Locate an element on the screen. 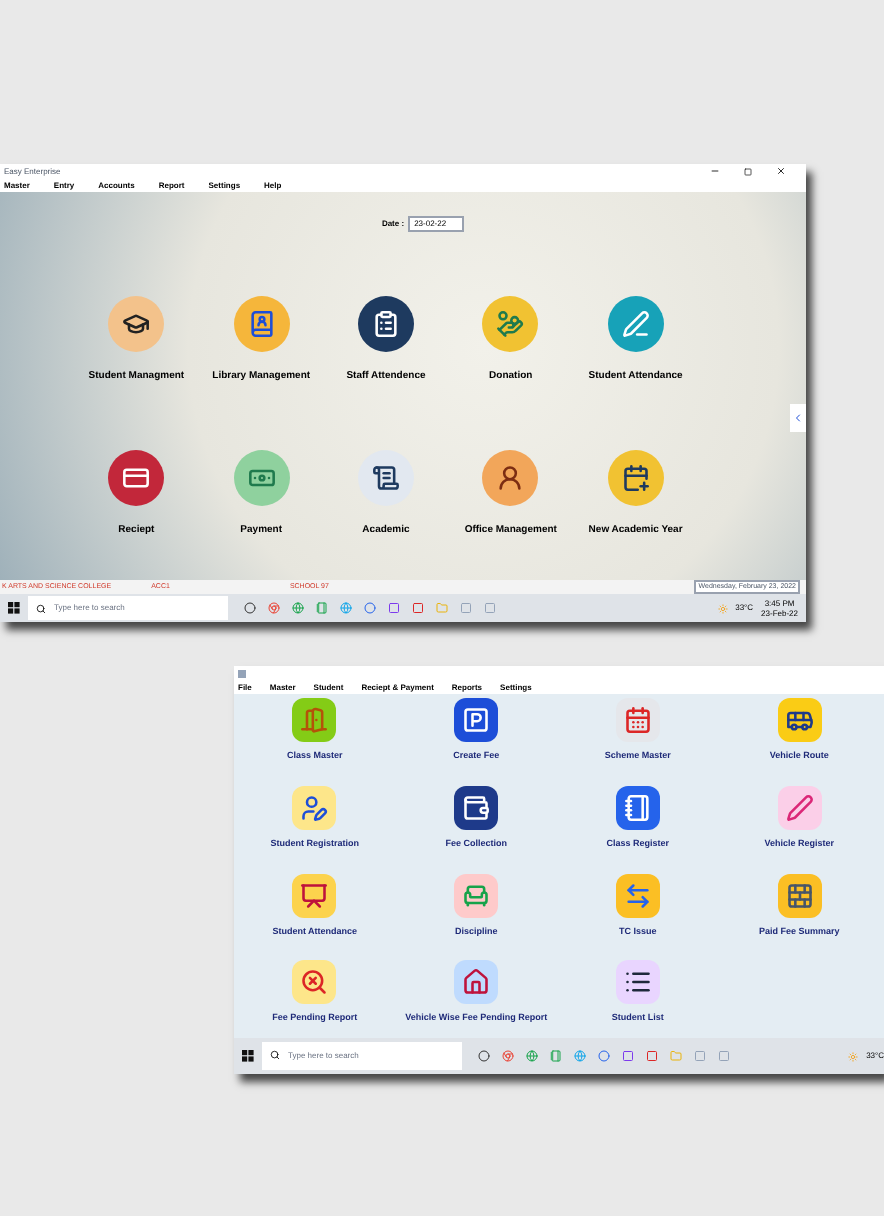  minimize-icon is located at coordinates (715, 171).